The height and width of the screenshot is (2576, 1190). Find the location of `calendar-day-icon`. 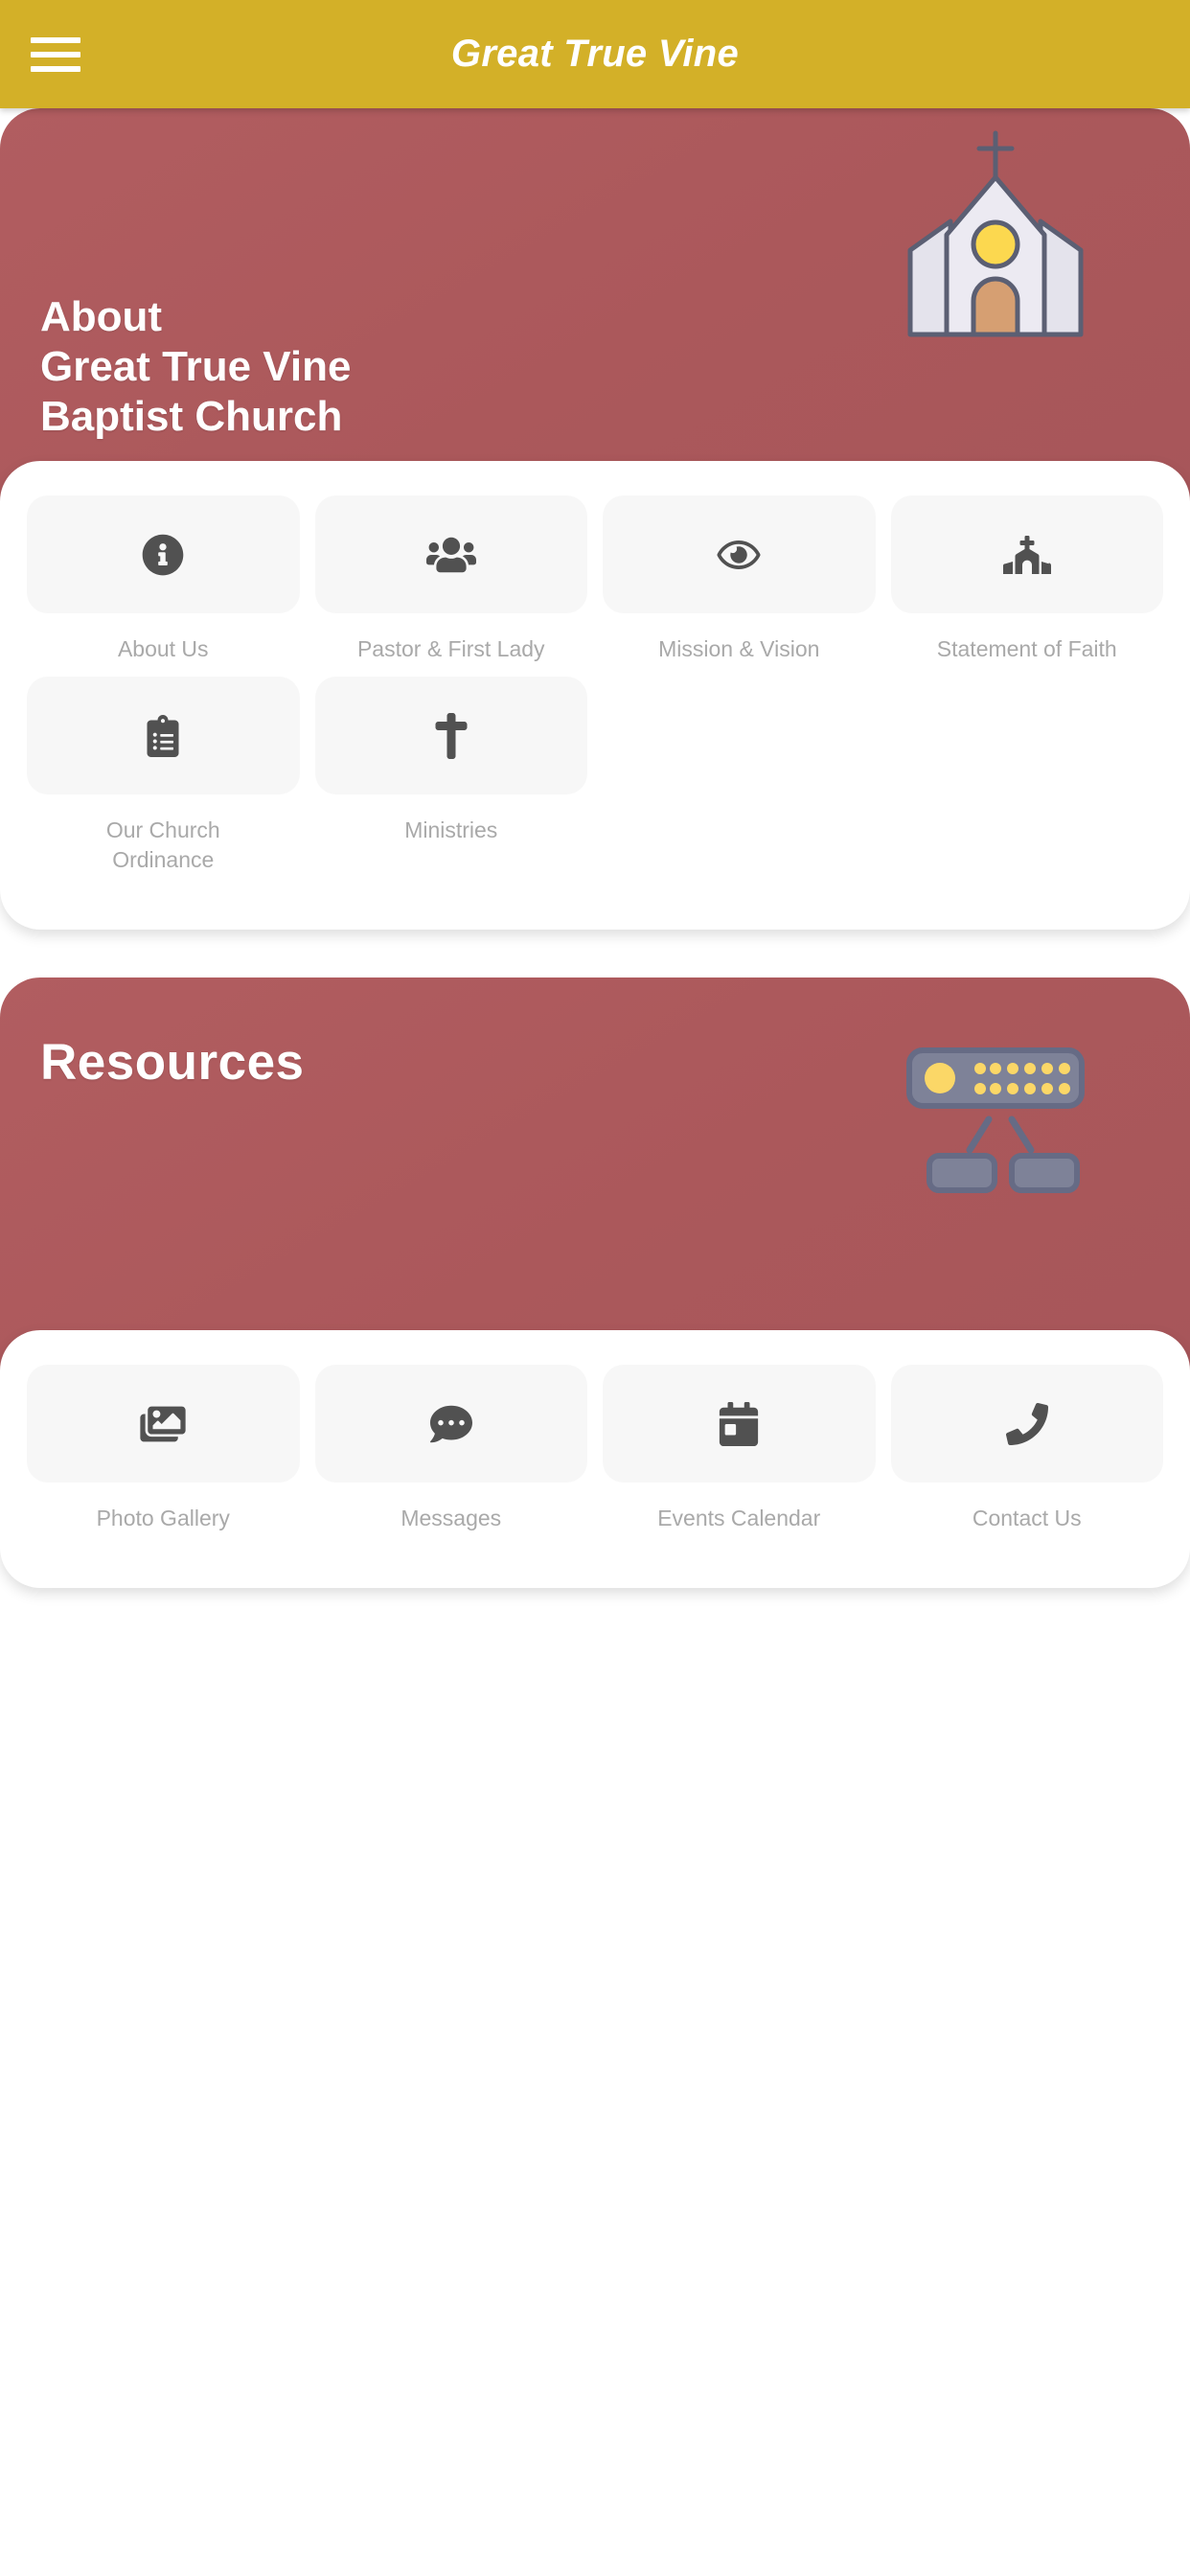

calendar-day-icon is located at coordinates (739, 1423).